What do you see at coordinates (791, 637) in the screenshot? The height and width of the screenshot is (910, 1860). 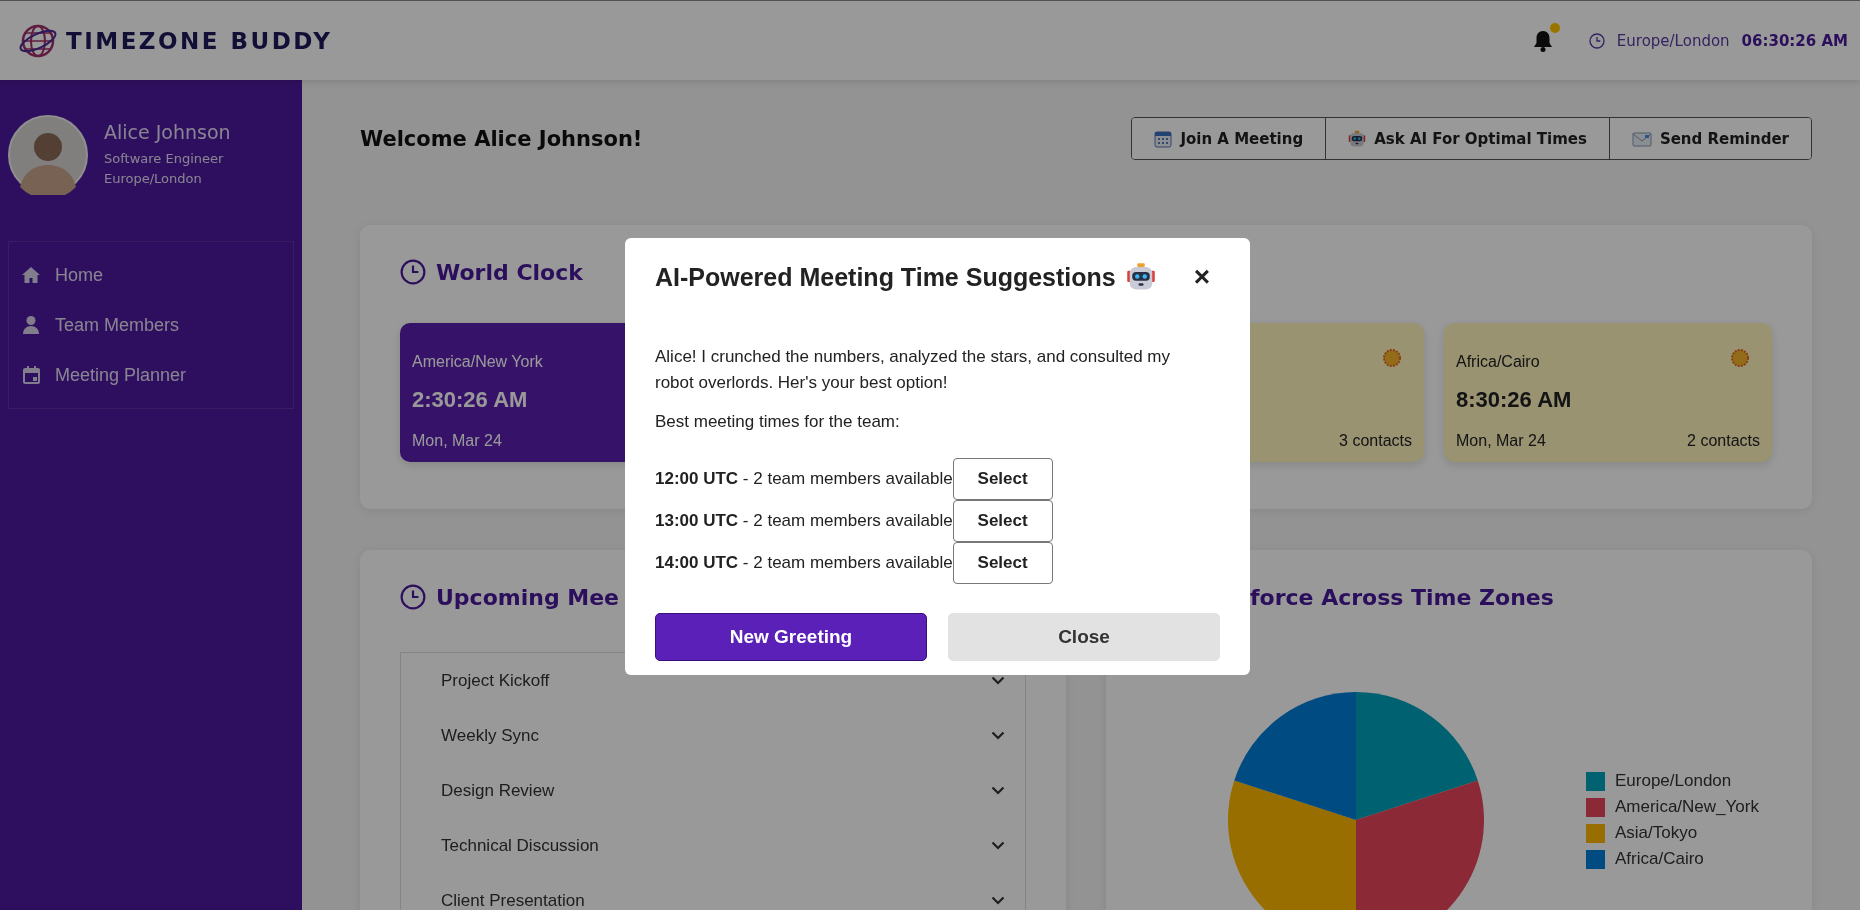 I see `dialog-button: New Greeting` at bounding box center [791, 637].